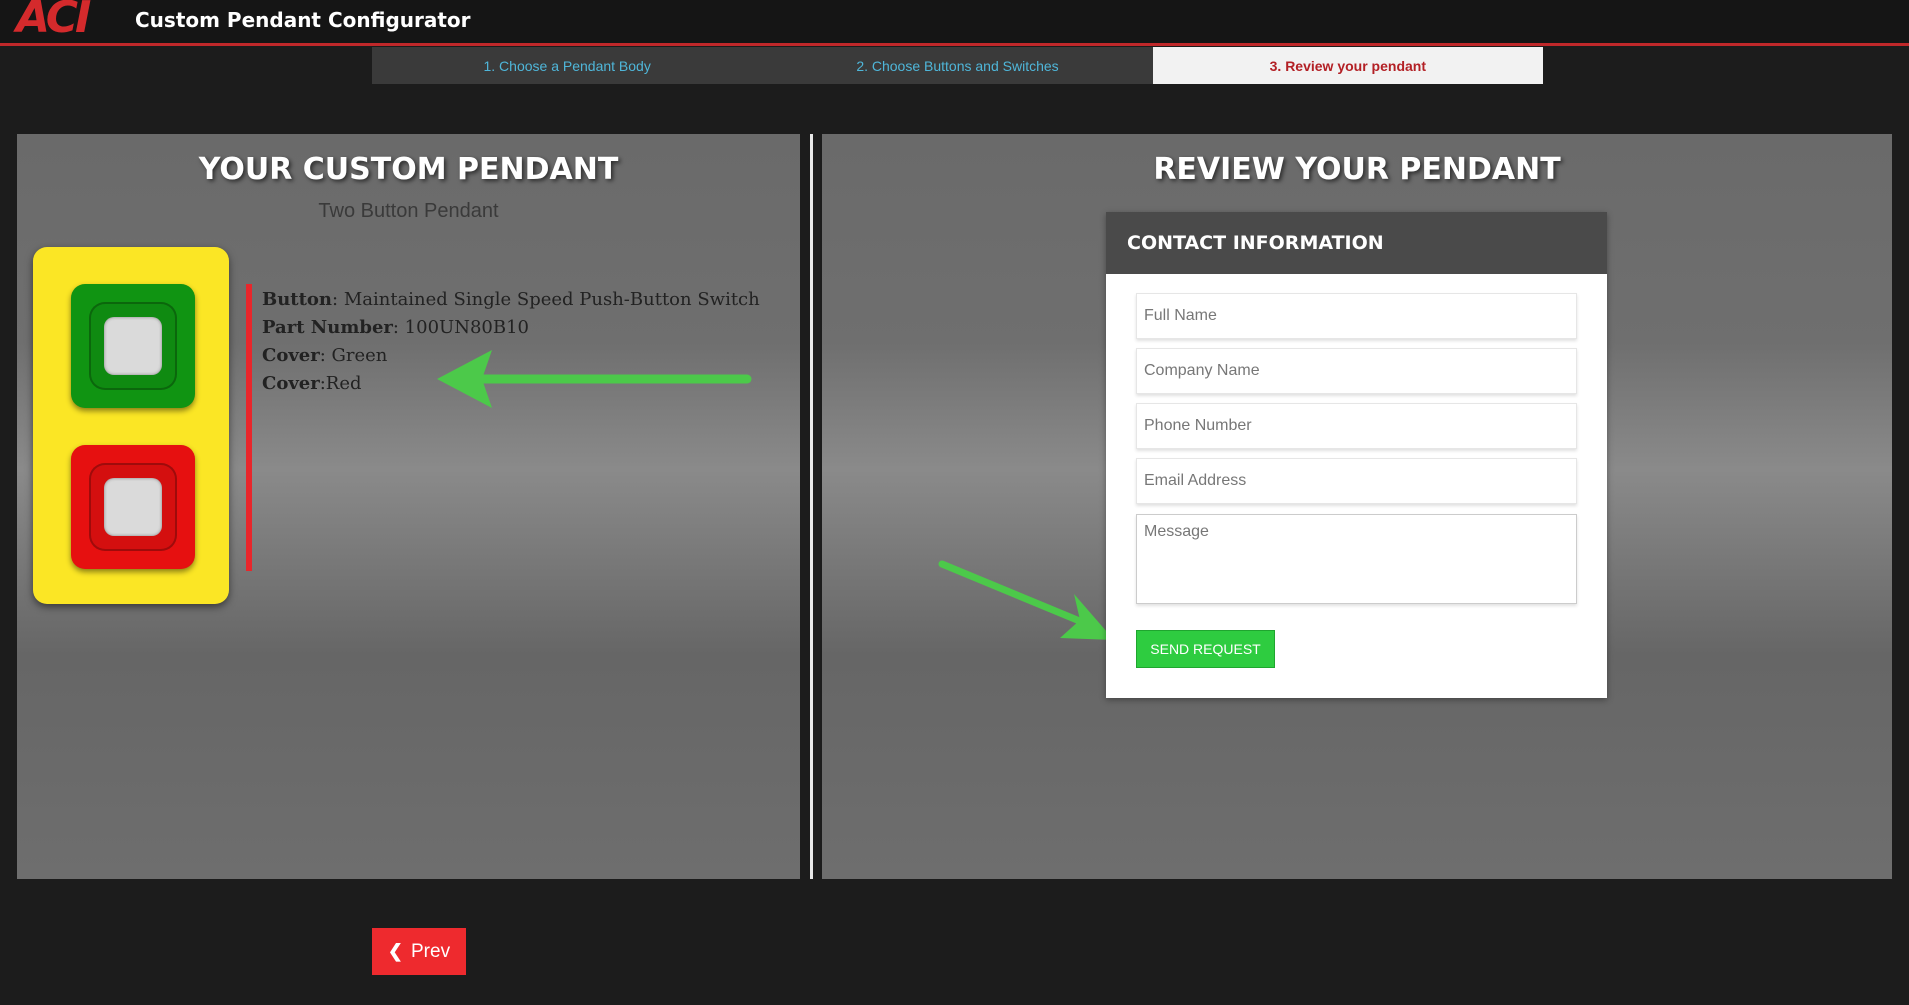  I want to click on review-heading: REVIEW YOUR PENDANT, so click(1357, 169).